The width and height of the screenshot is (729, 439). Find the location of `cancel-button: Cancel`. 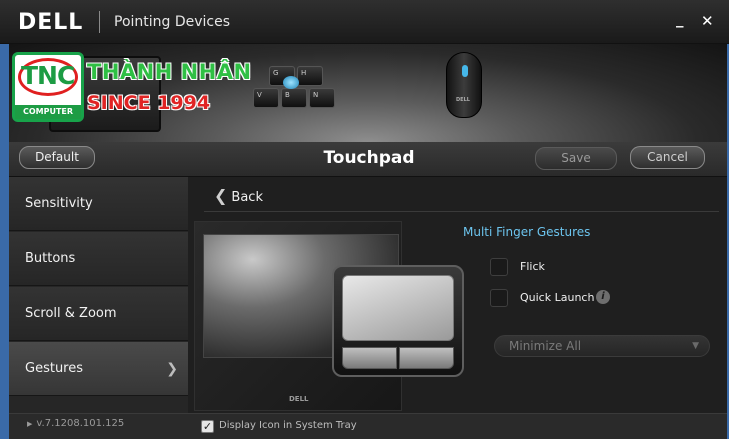

cancel-button: Cancel is located at coordinates (667, 157).